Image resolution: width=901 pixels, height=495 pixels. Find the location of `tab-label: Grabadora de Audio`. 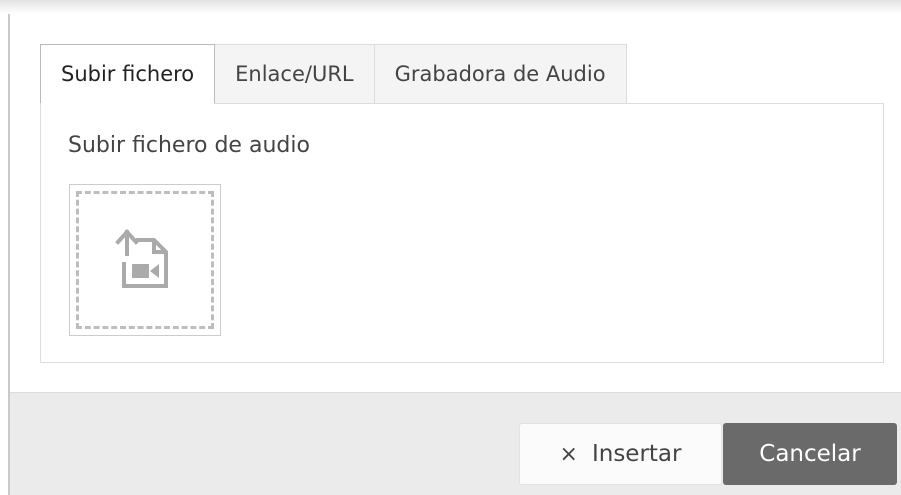

tab-label: Grabadora de Audio is located at coordinates (500, 74).